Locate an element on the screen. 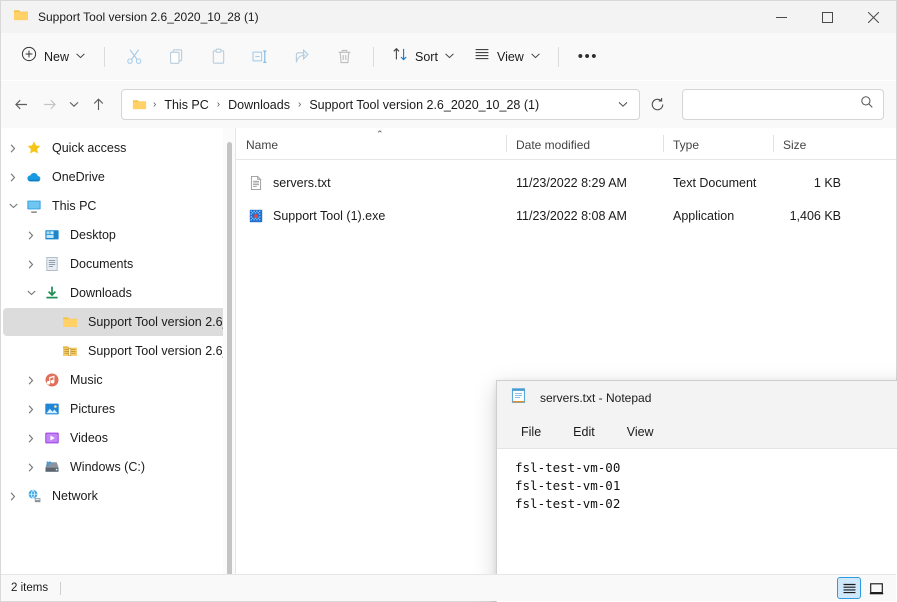 Image resolution: width=897 pixels, height=602 pixels. sidebar-item-videos: Videos is located at coordinates (116, 438).